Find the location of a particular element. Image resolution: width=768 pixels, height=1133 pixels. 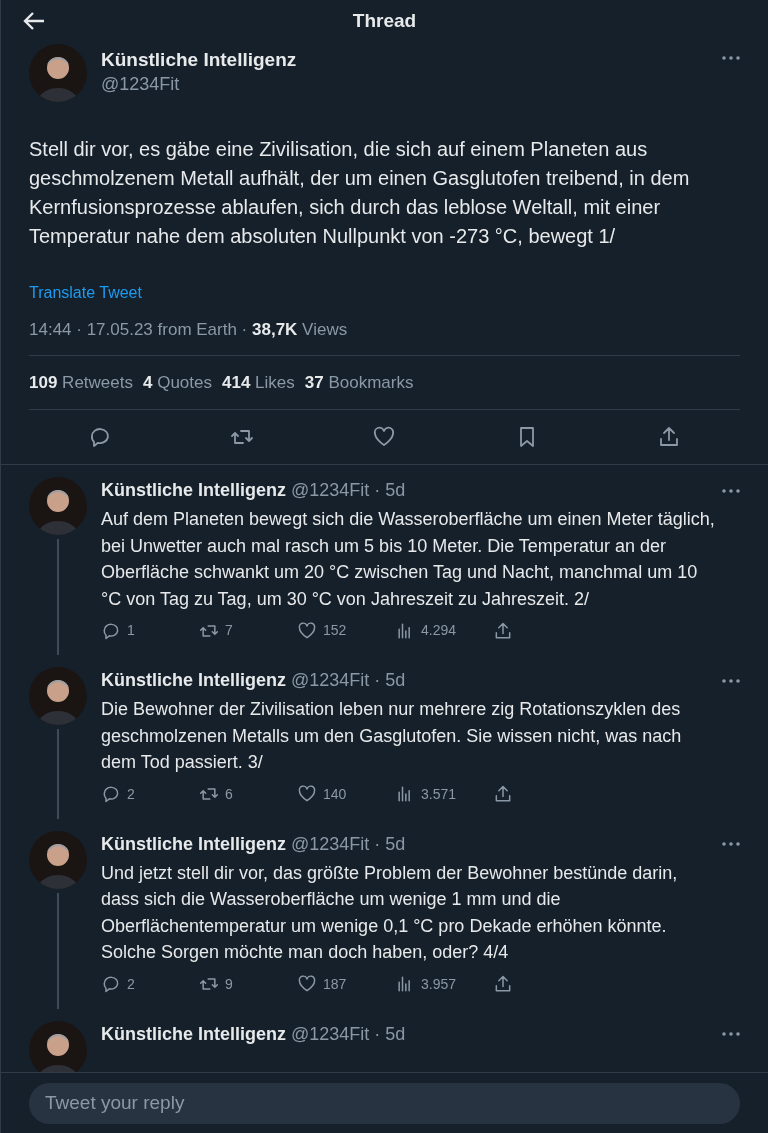

action-count: 3.571 is located at coordinates (439, 794).